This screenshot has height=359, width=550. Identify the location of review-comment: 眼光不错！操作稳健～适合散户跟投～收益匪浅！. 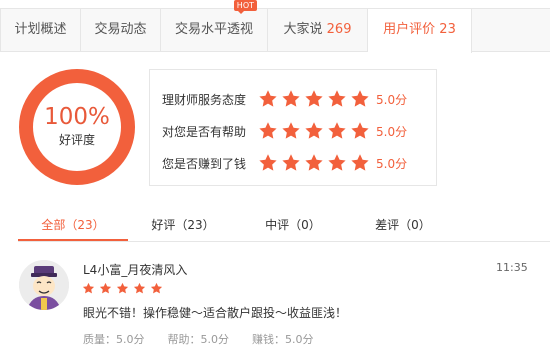
(215, 313).